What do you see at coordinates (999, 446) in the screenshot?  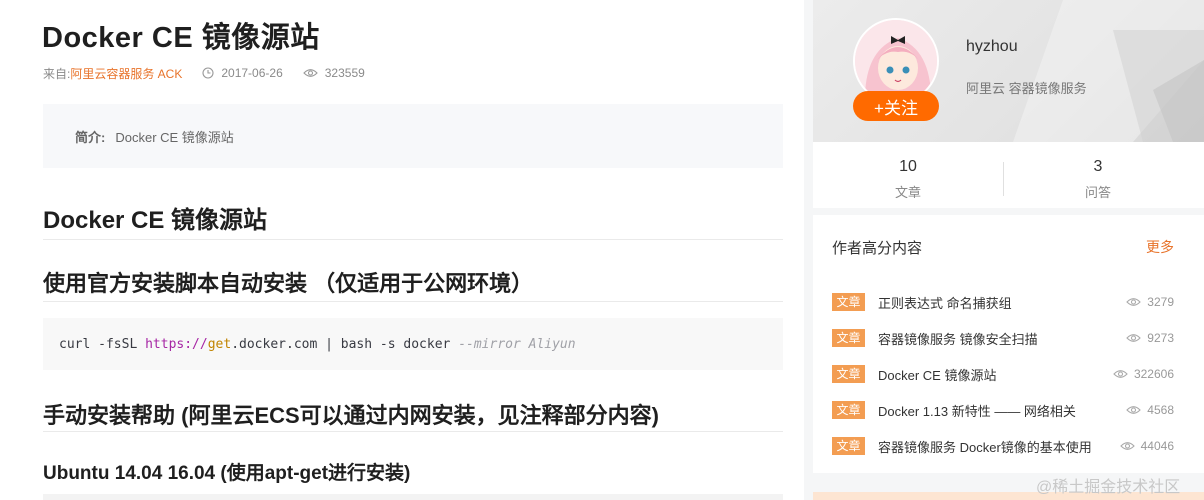 I see `item-title: 容器镜像服务 Docker镜像的基本使用` at bounding box center [999, 446].